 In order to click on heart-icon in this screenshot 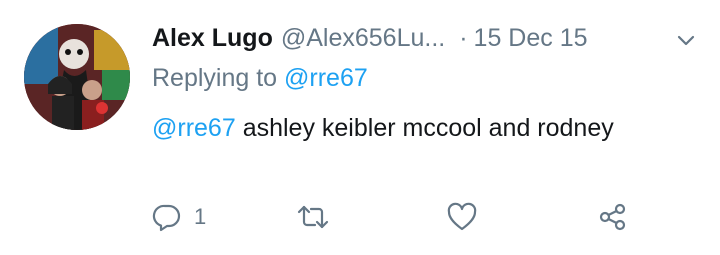, I will do `click(462, 216)`.